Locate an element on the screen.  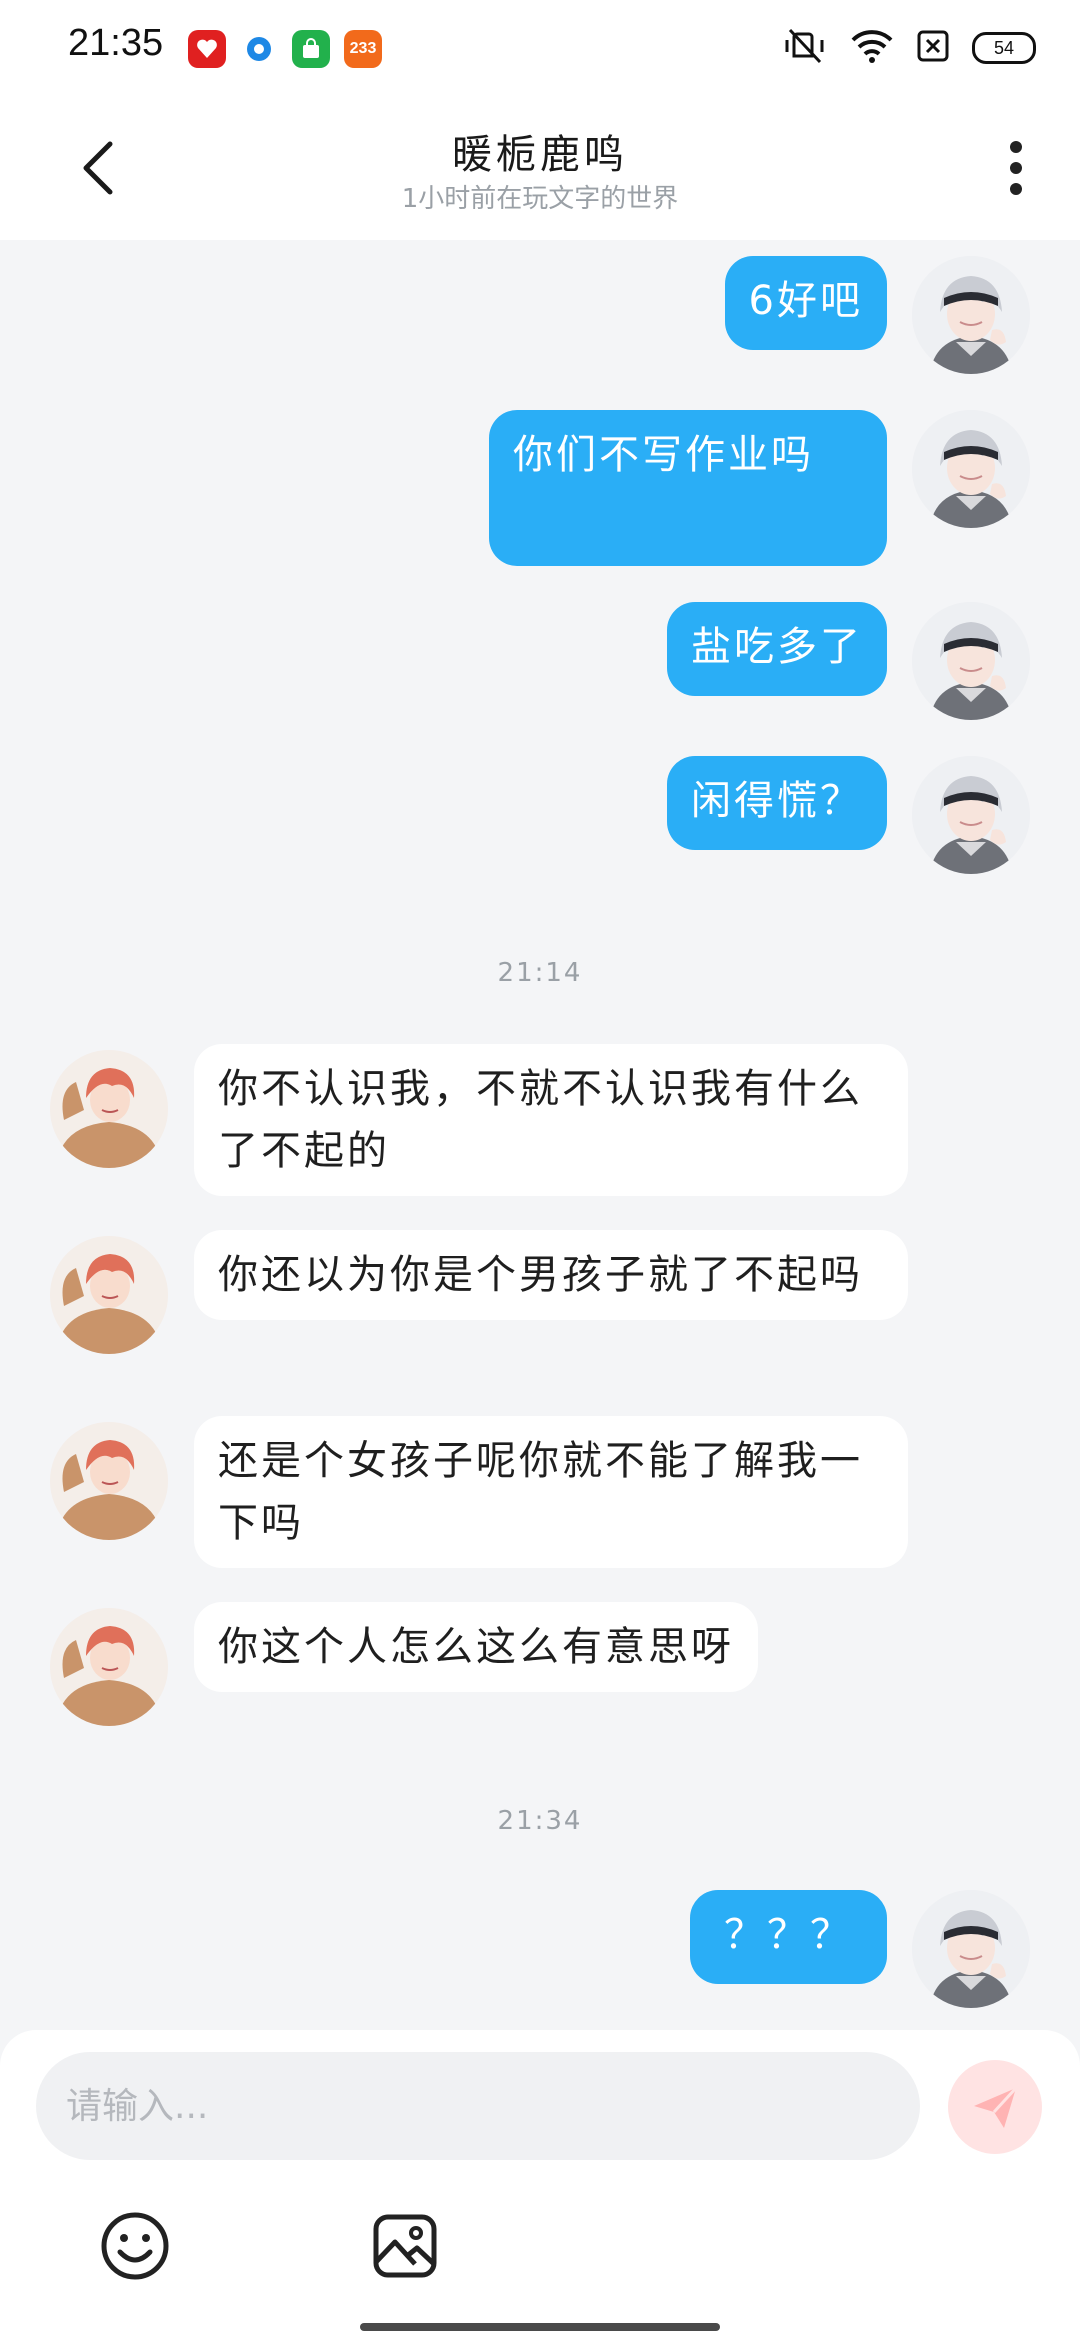
contact-status: 1小时前在玩文字的世界 is located at coordinates (540, 199).